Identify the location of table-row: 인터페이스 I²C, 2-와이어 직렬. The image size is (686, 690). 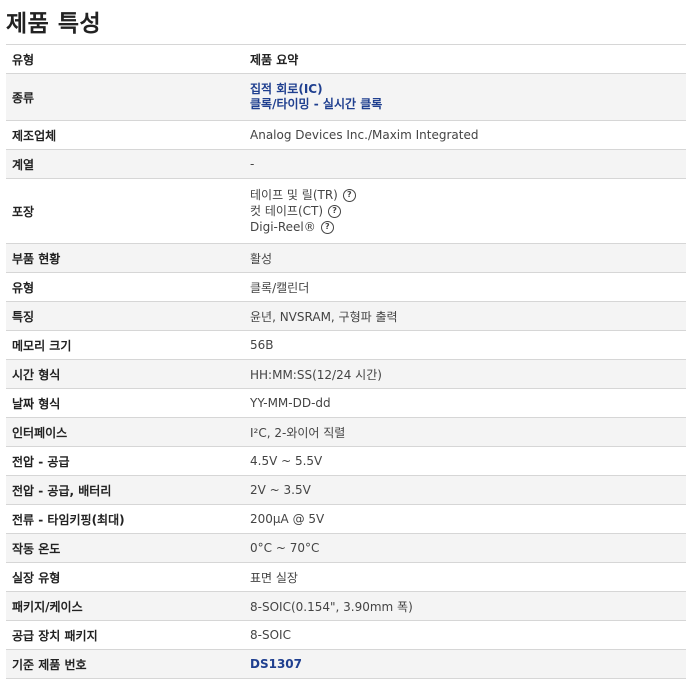
(346, 432).